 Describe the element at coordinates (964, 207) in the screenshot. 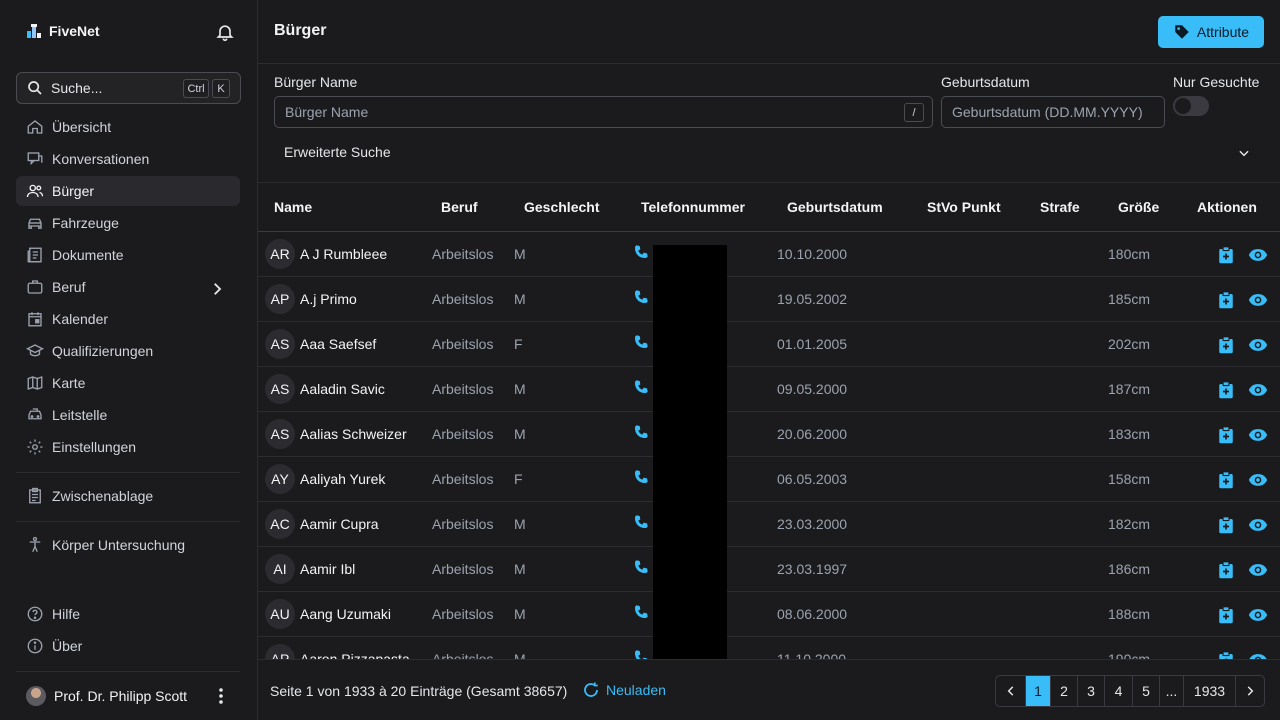

I see `col-stvo-punkt: StVo Punkt` at that location.